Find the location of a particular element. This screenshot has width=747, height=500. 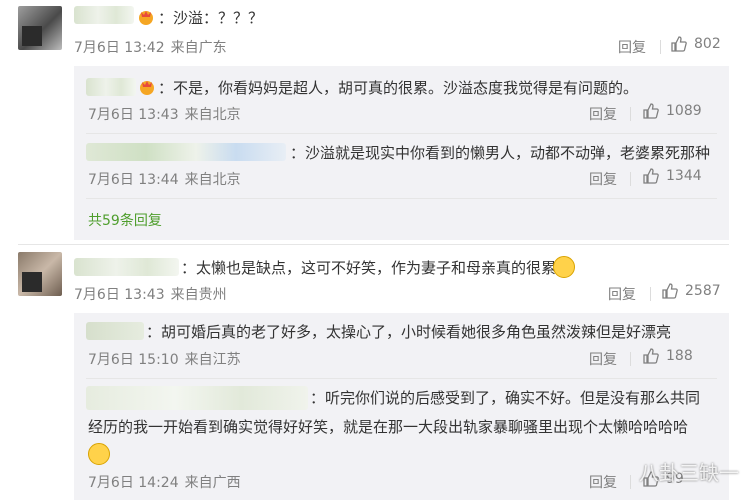

like-button: 2587 is located at coordinates (691, 291).